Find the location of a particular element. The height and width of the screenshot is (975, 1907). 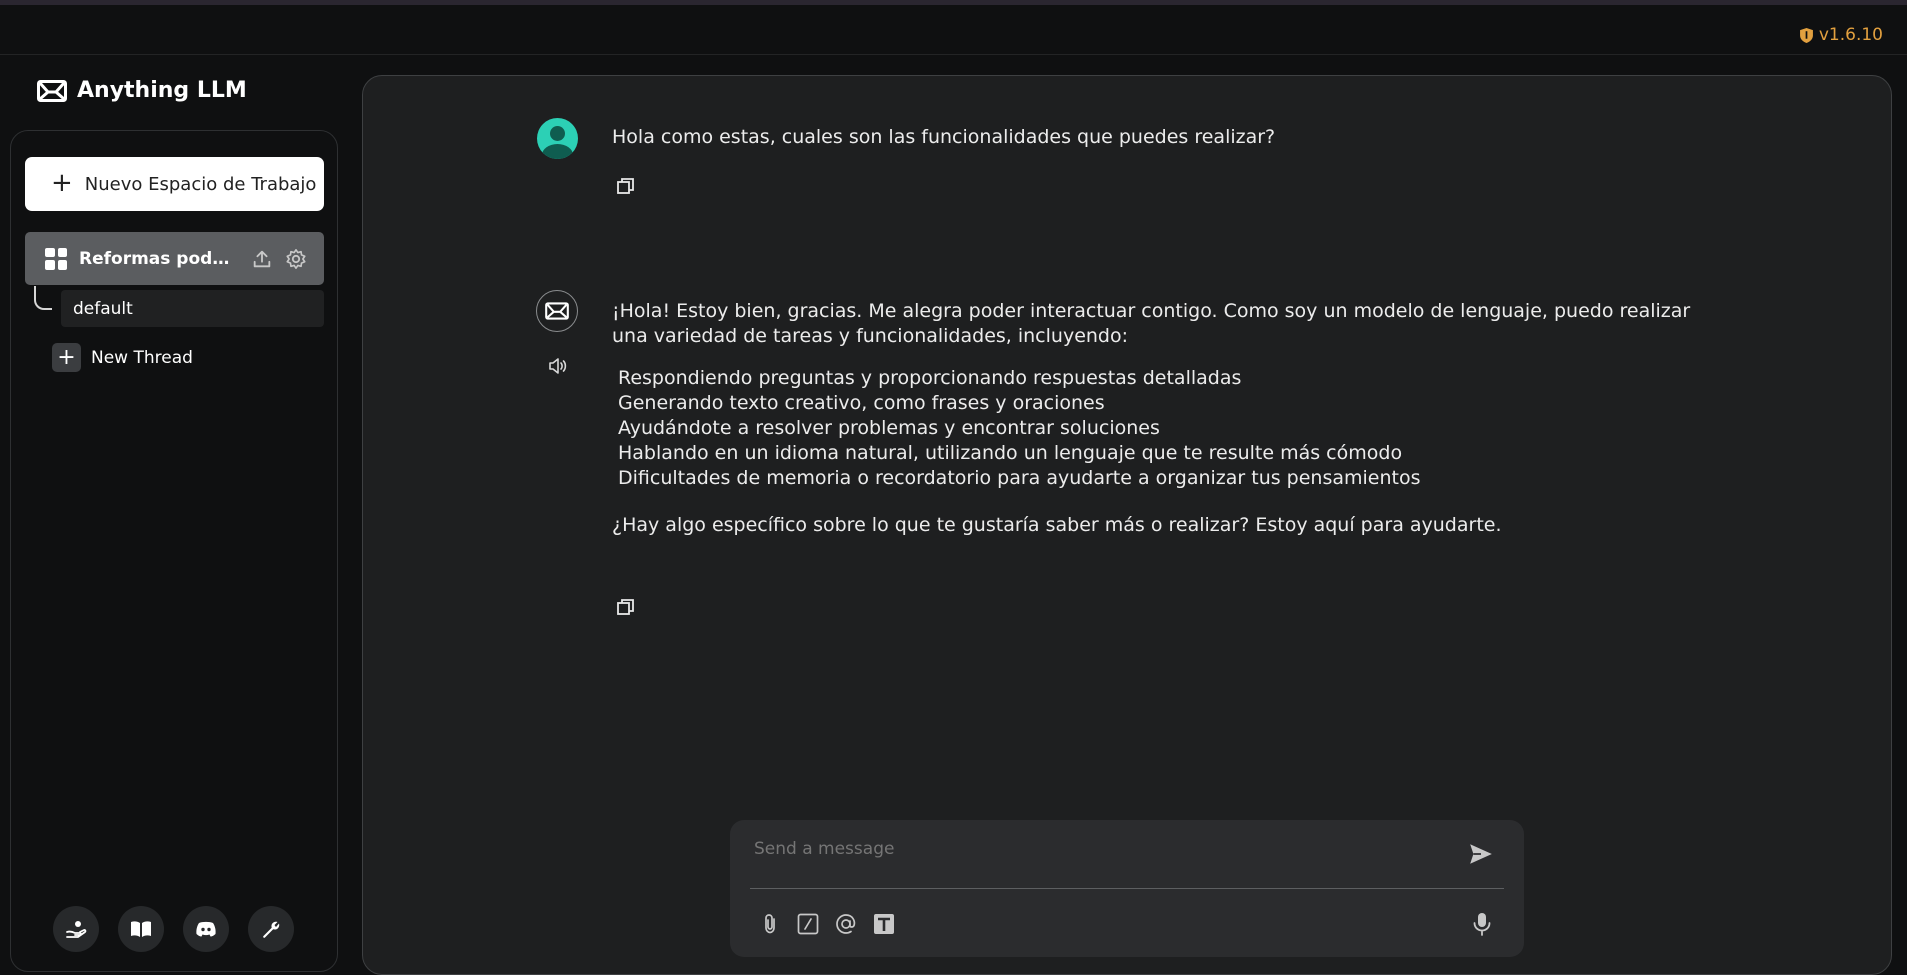

assistant-avatar is located at coordinates (557, 311).